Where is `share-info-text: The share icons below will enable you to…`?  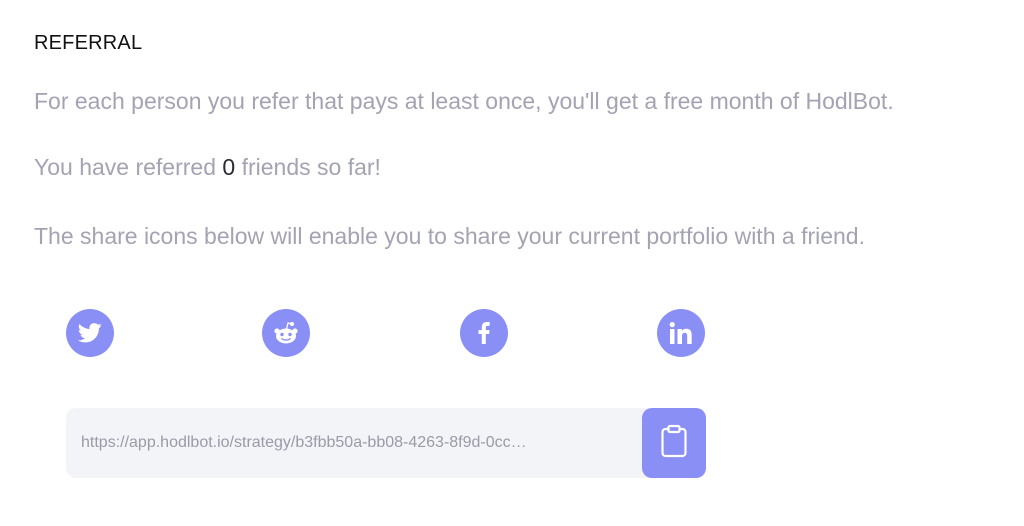 share-info-text: The share icons below will enable you to… is located at coordinates (449, 236).